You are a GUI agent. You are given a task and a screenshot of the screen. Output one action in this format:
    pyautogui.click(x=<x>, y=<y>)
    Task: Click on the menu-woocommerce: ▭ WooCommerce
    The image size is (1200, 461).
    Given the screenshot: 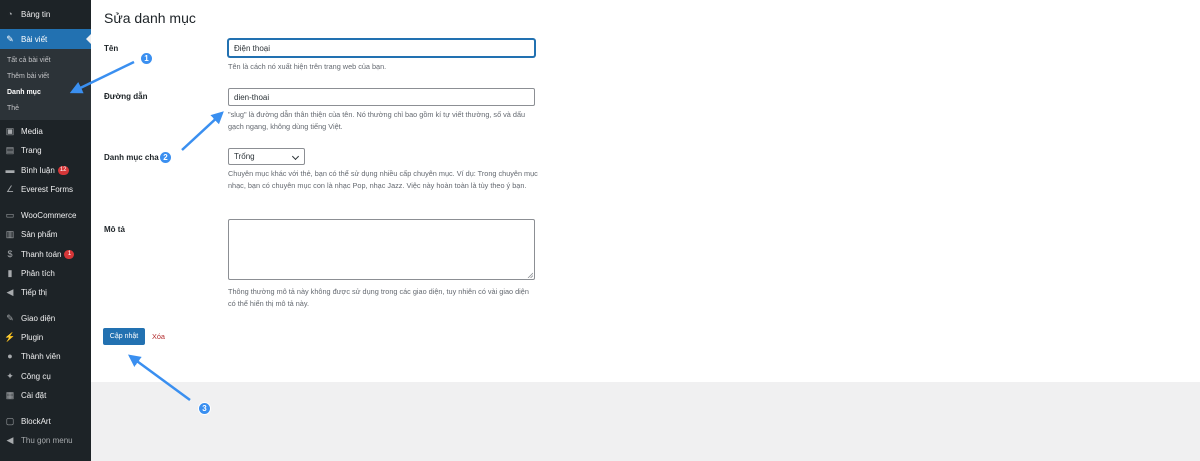 What is the action you would take?
    pyautogui.click(x=45, y=215)
    